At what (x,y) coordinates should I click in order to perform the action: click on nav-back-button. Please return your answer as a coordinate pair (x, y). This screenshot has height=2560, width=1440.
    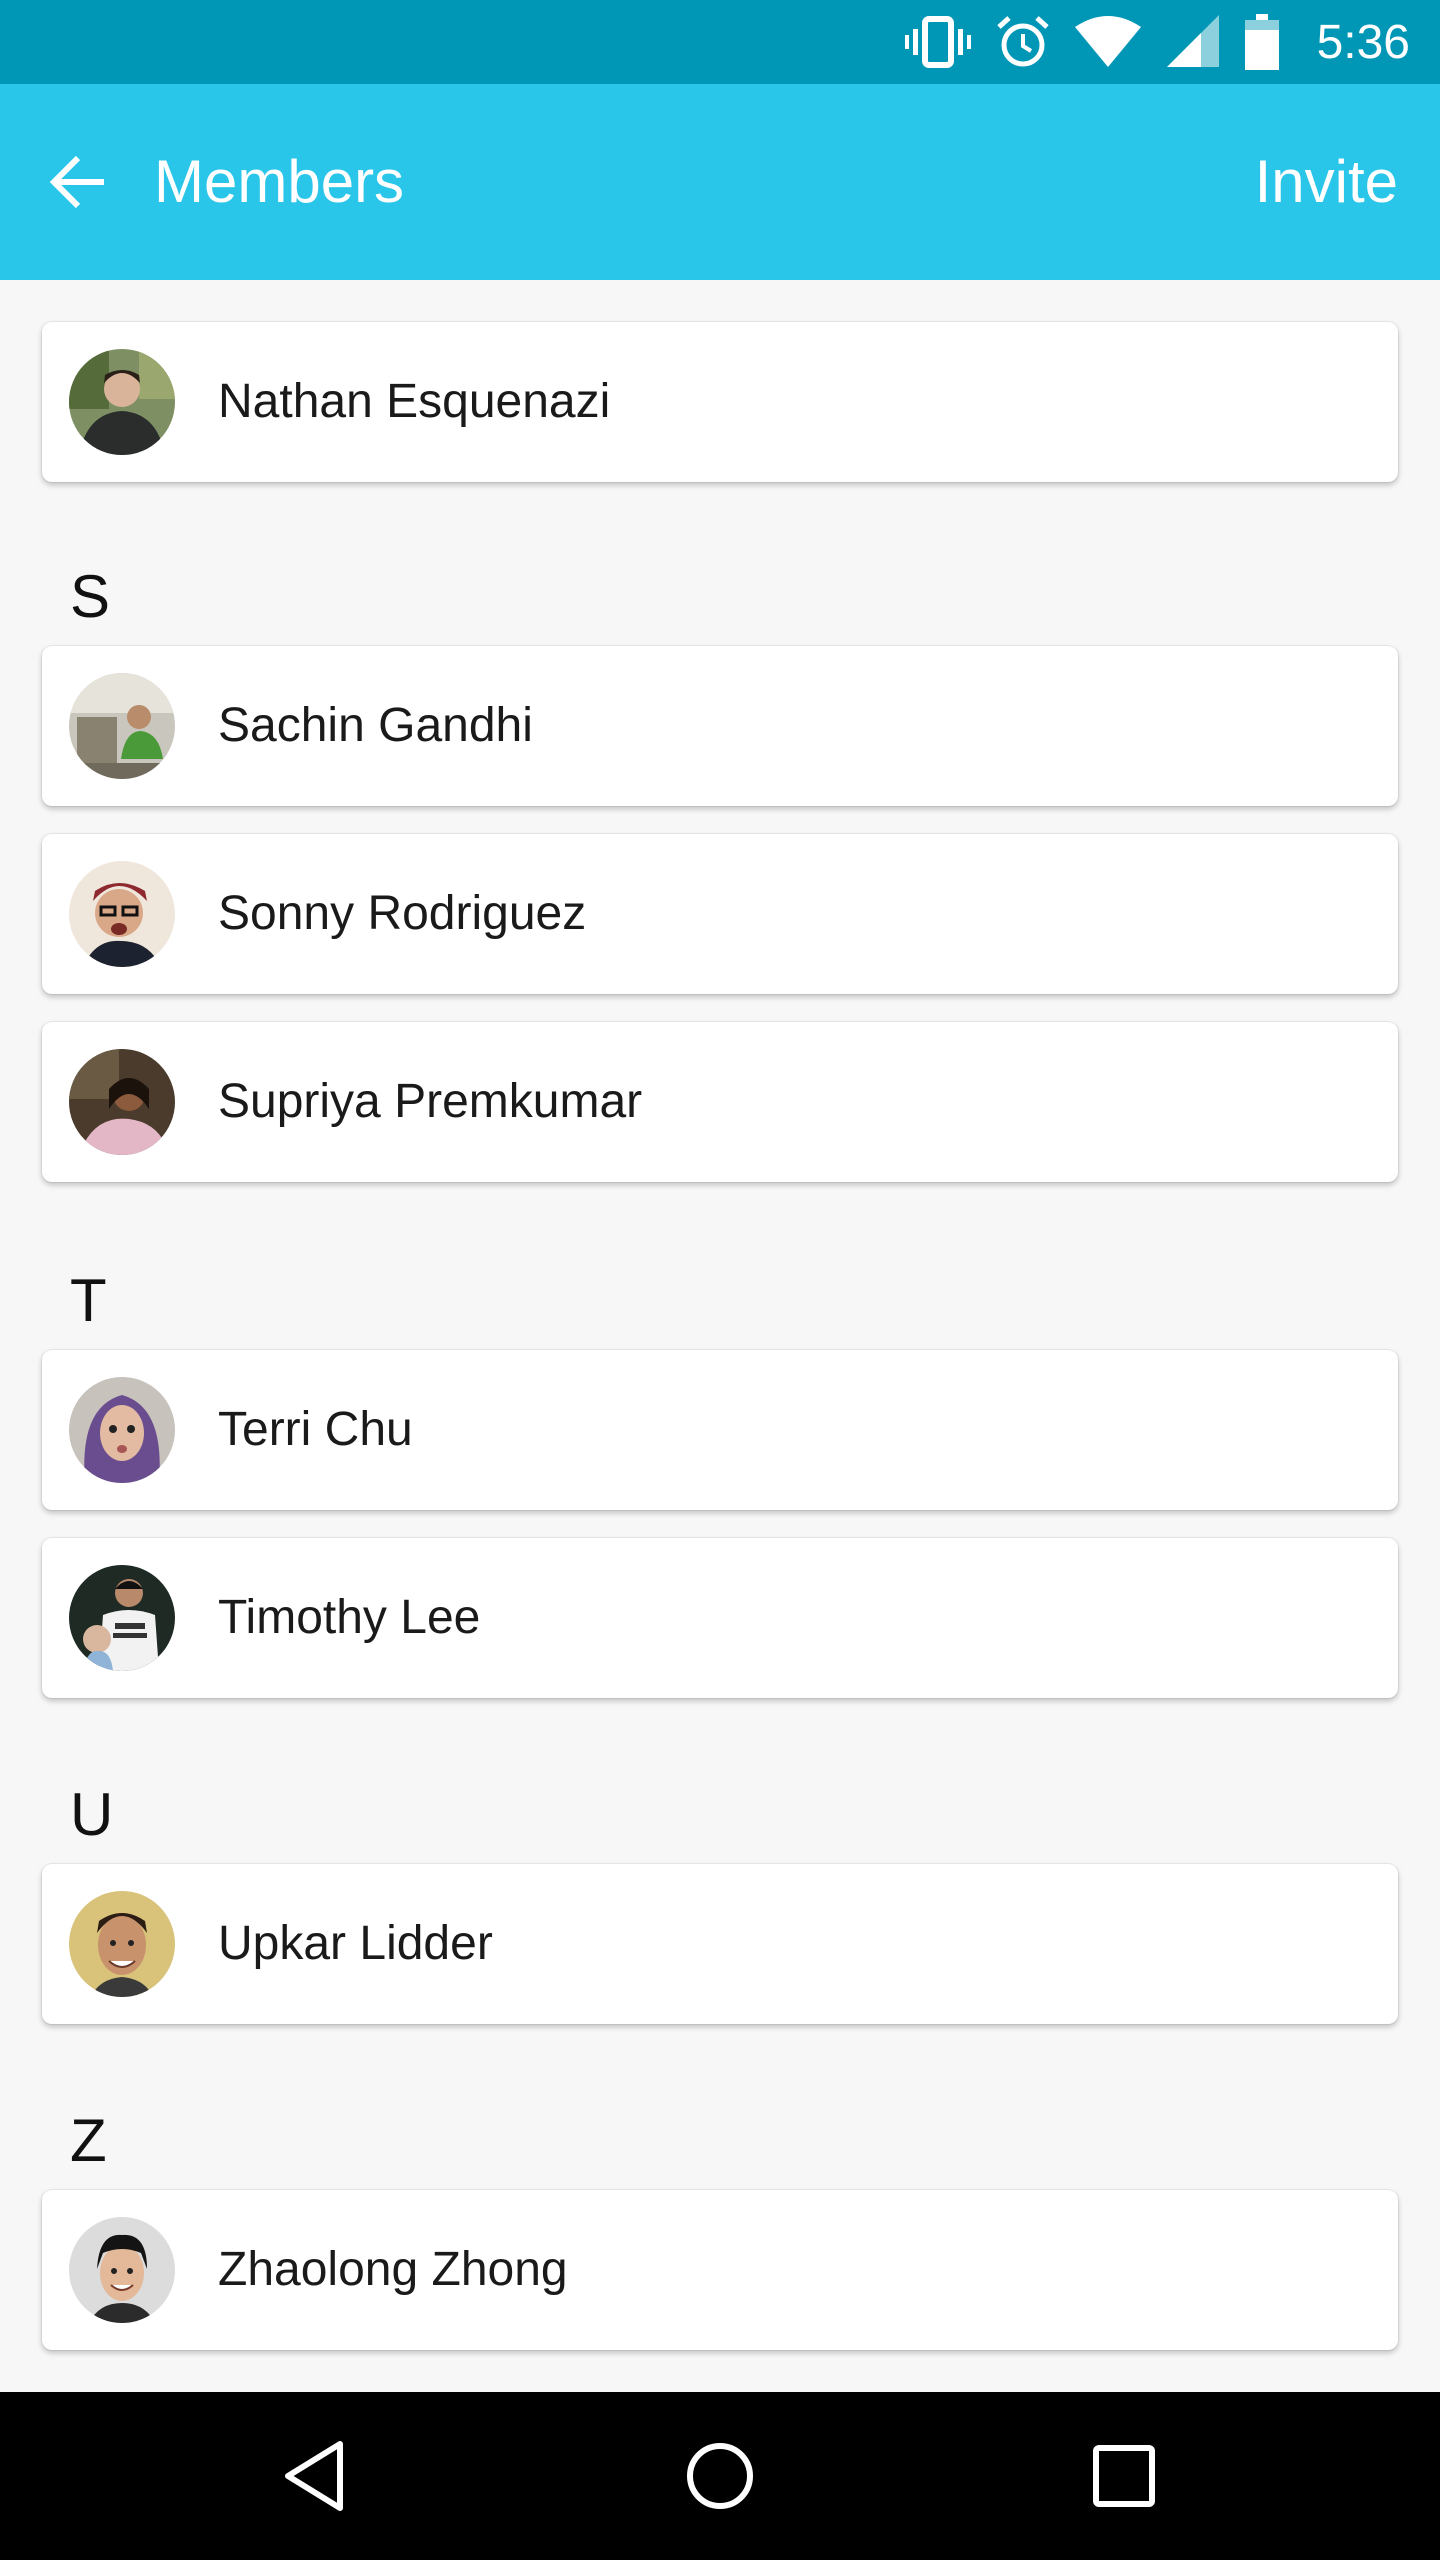
    Looking at the image, I should click on (314, 2476).